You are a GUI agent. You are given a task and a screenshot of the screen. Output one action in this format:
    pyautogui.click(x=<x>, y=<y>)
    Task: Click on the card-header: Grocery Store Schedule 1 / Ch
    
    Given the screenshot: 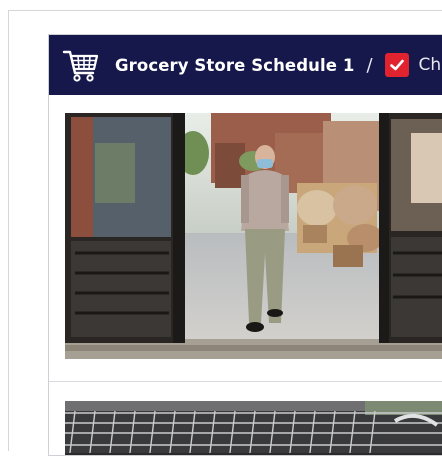 What is the action you would take?
    pyautogui.click(x=245, y=65)
    